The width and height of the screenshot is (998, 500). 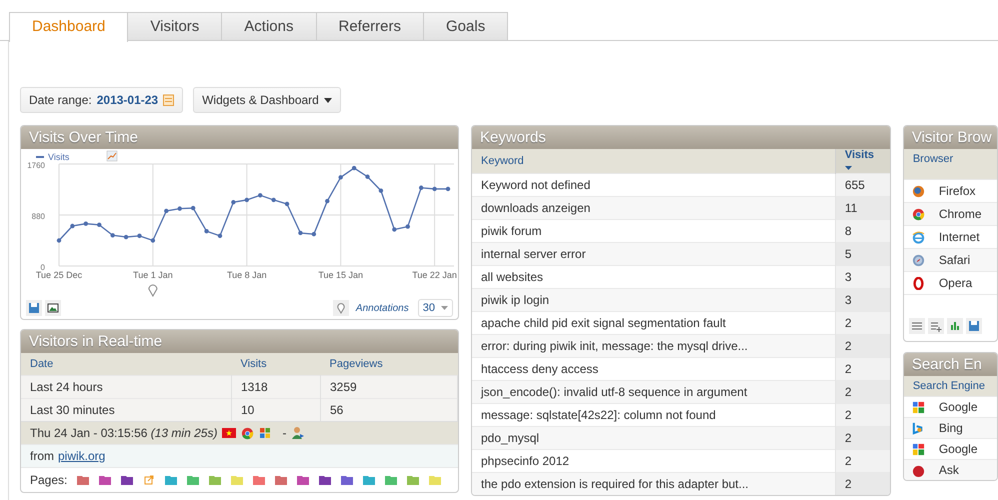 What do you see at coordinates (267, 100) in the screenshot?
I see `dashboard-menu-button: Widgets & Dashboard` at bounding box center [267, 100].